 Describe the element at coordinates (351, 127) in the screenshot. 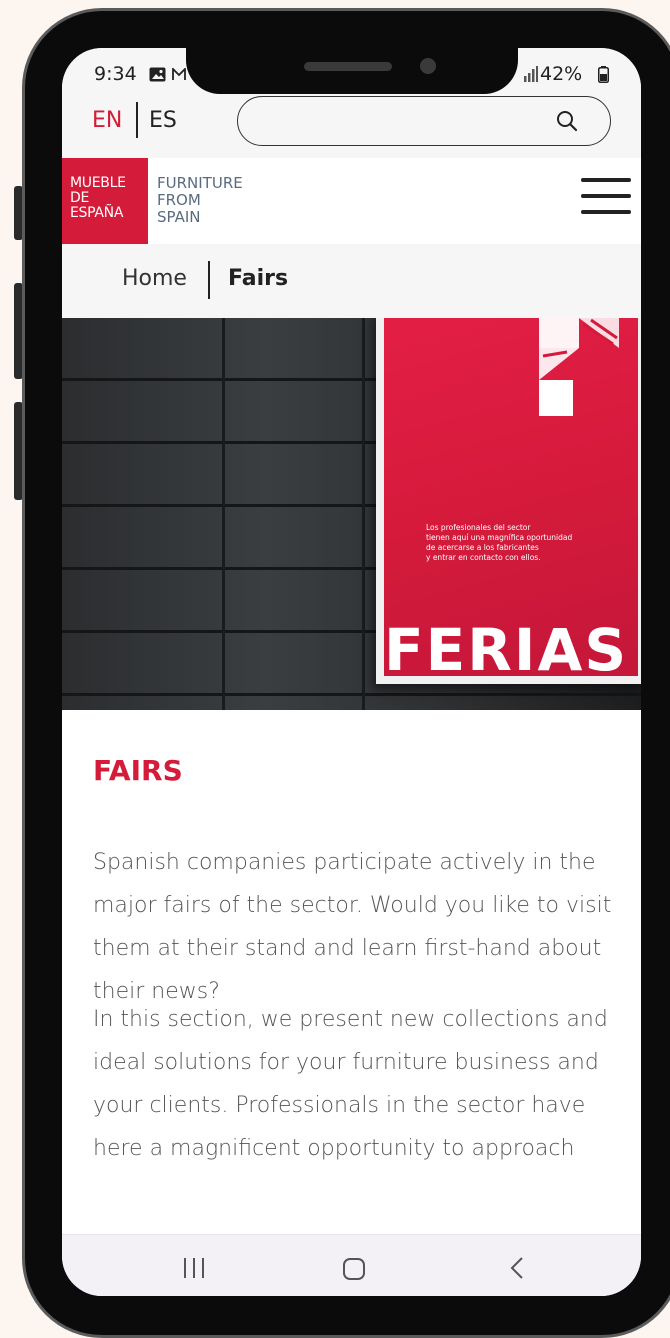

I see `language-search-row: EN ES` at that location.